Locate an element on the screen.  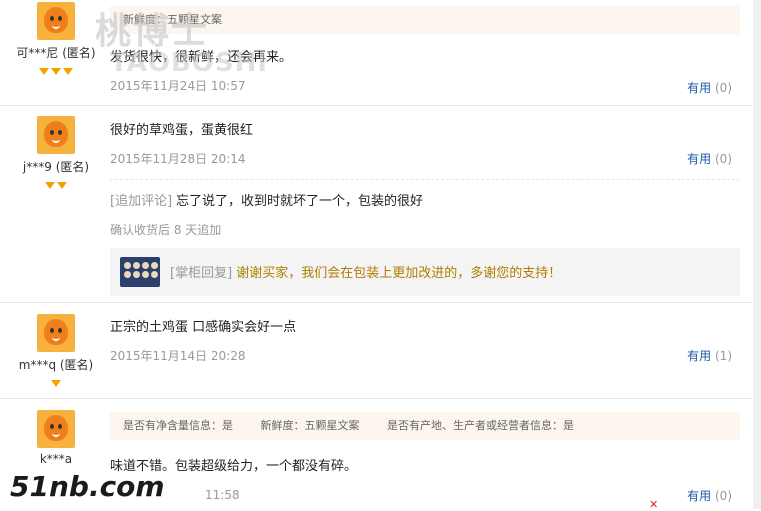
review-text: 很好的草鸡蛋，蛋黄很红 is located at coordinates (182, 130).